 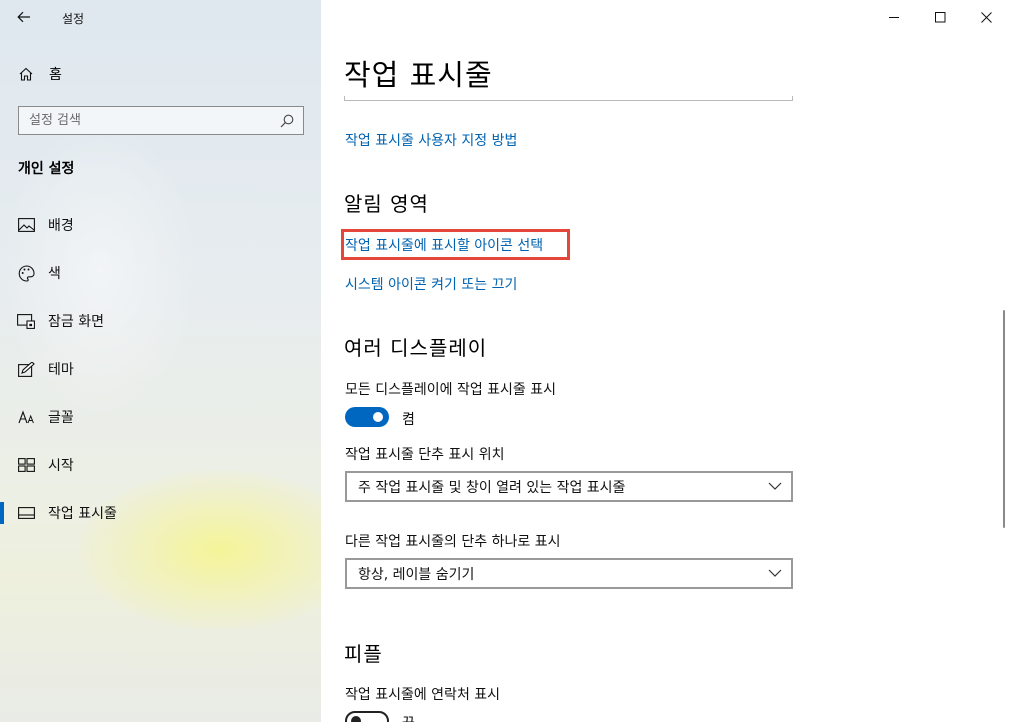 I want to click on combine-buttons-dropdown: 항상, 레이블 숨기기, so click(x=569, y=573).